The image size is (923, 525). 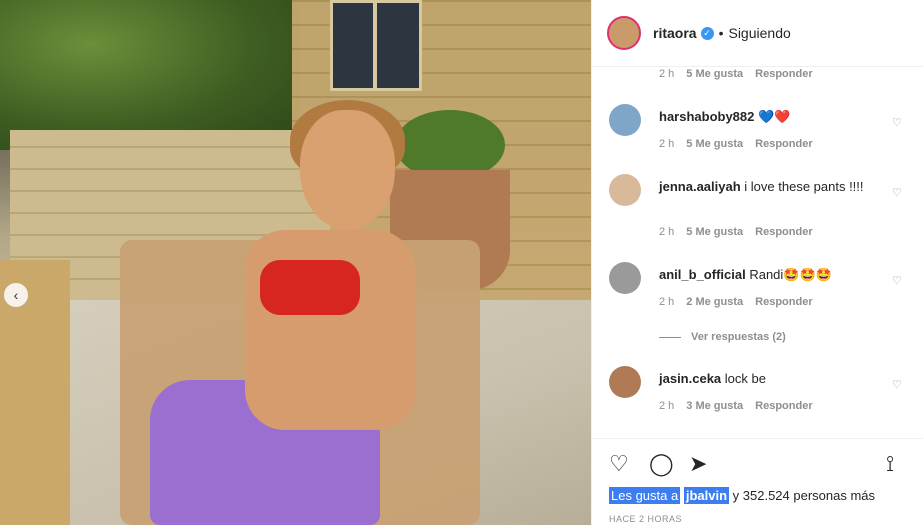 I want to click on comment-body: 💙❤️, so click(x=774, y=116).